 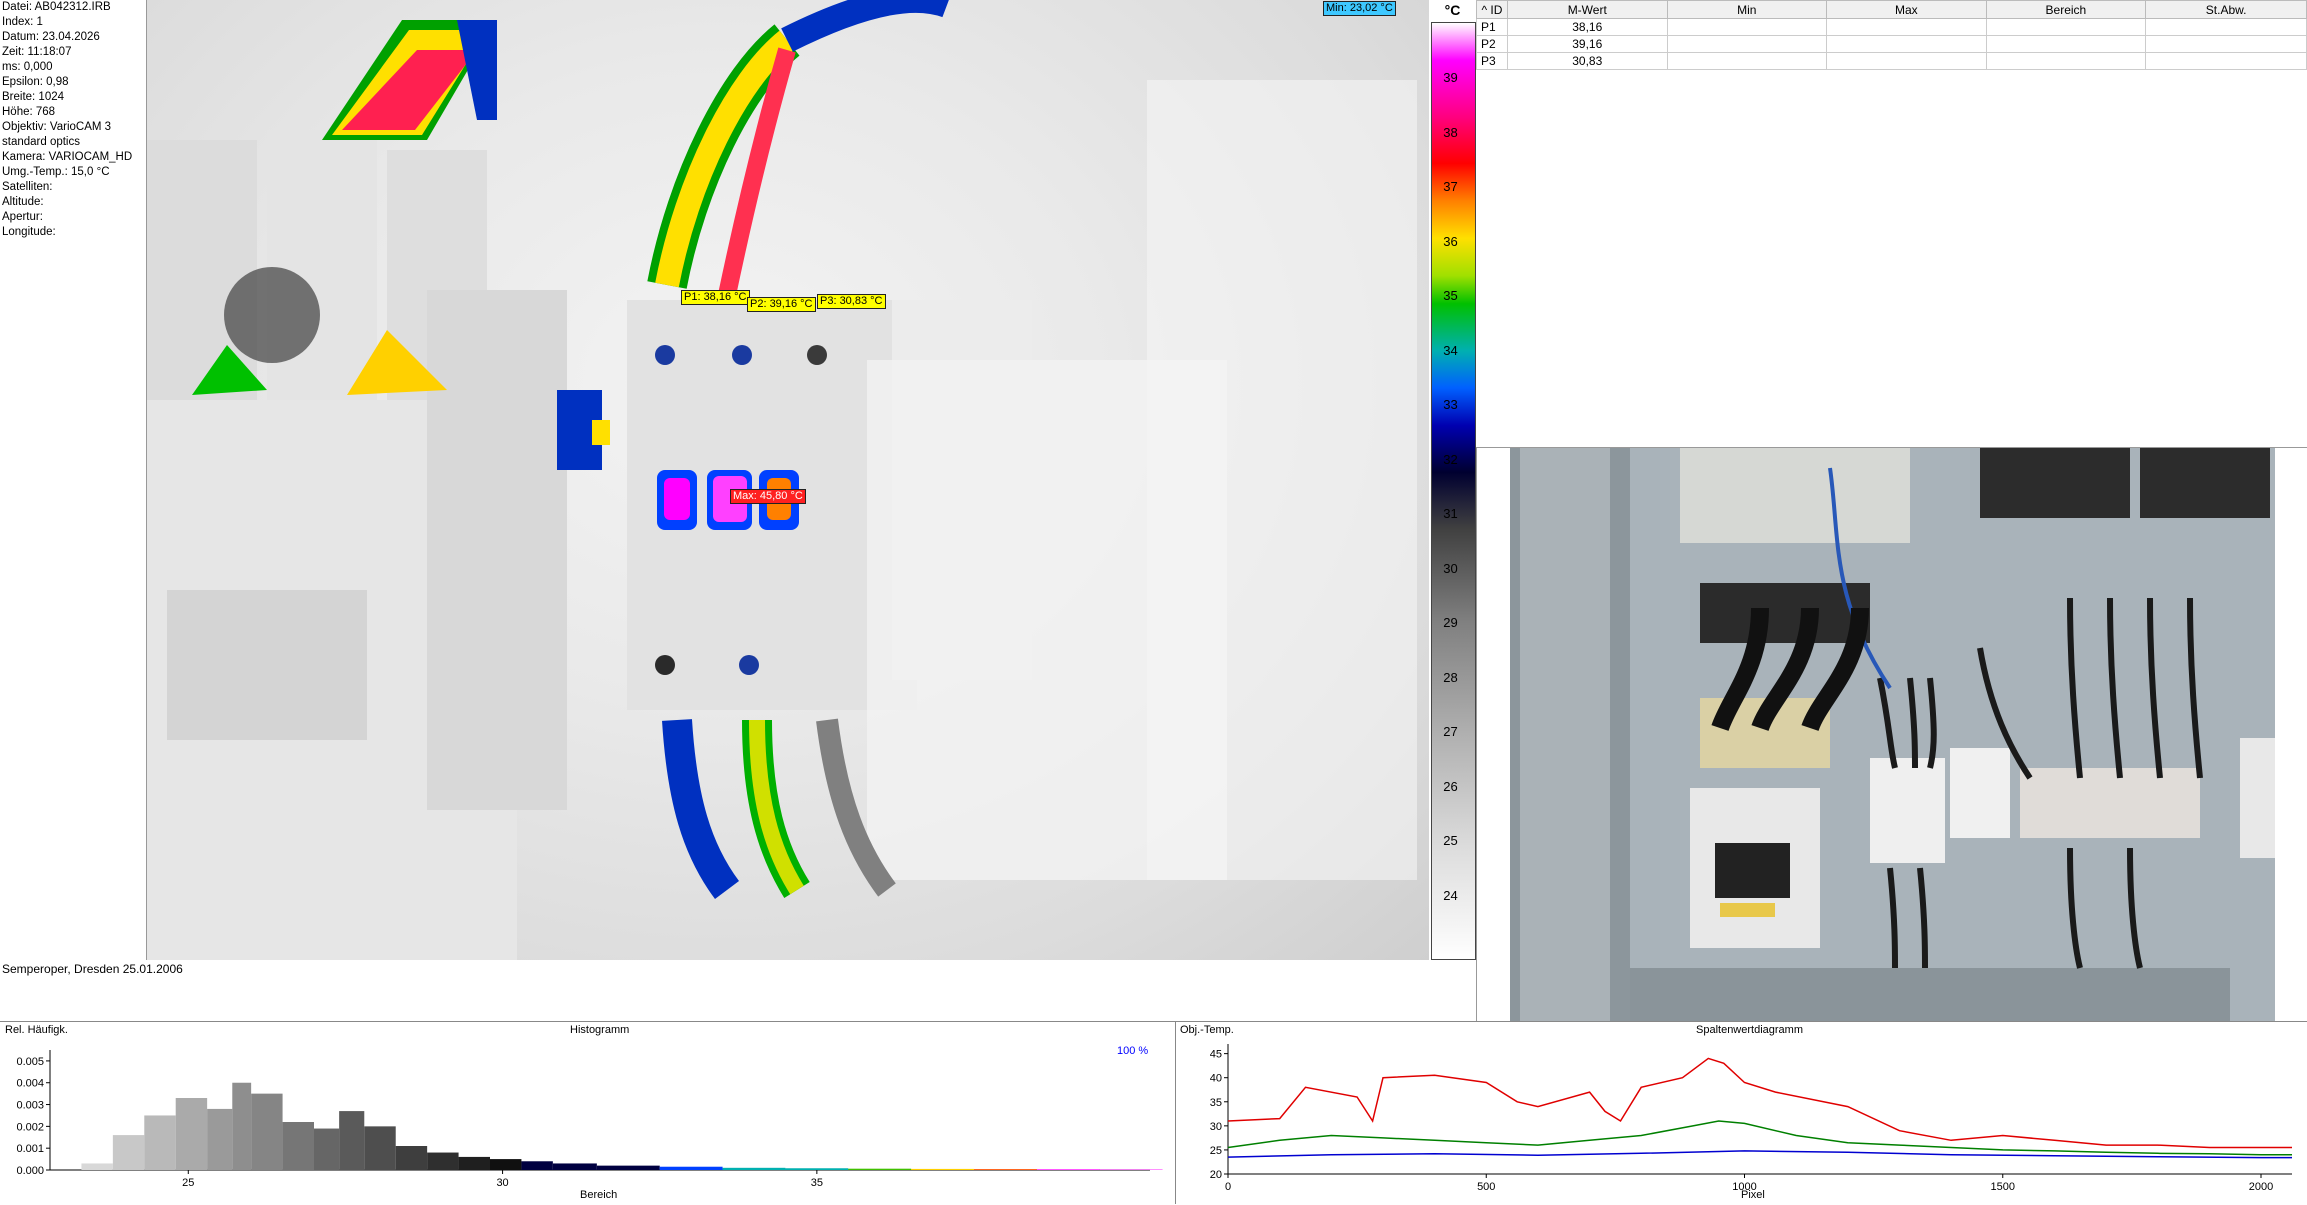 I want to click on scale-tick-label: 29, so click(x=1450, y=622).